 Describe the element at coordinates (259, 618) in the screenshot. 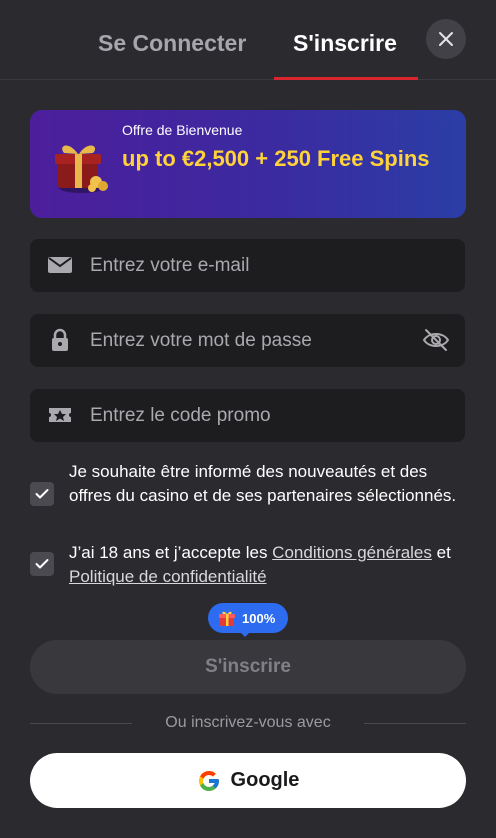

I see `bonus-percent: 100%` at that location.